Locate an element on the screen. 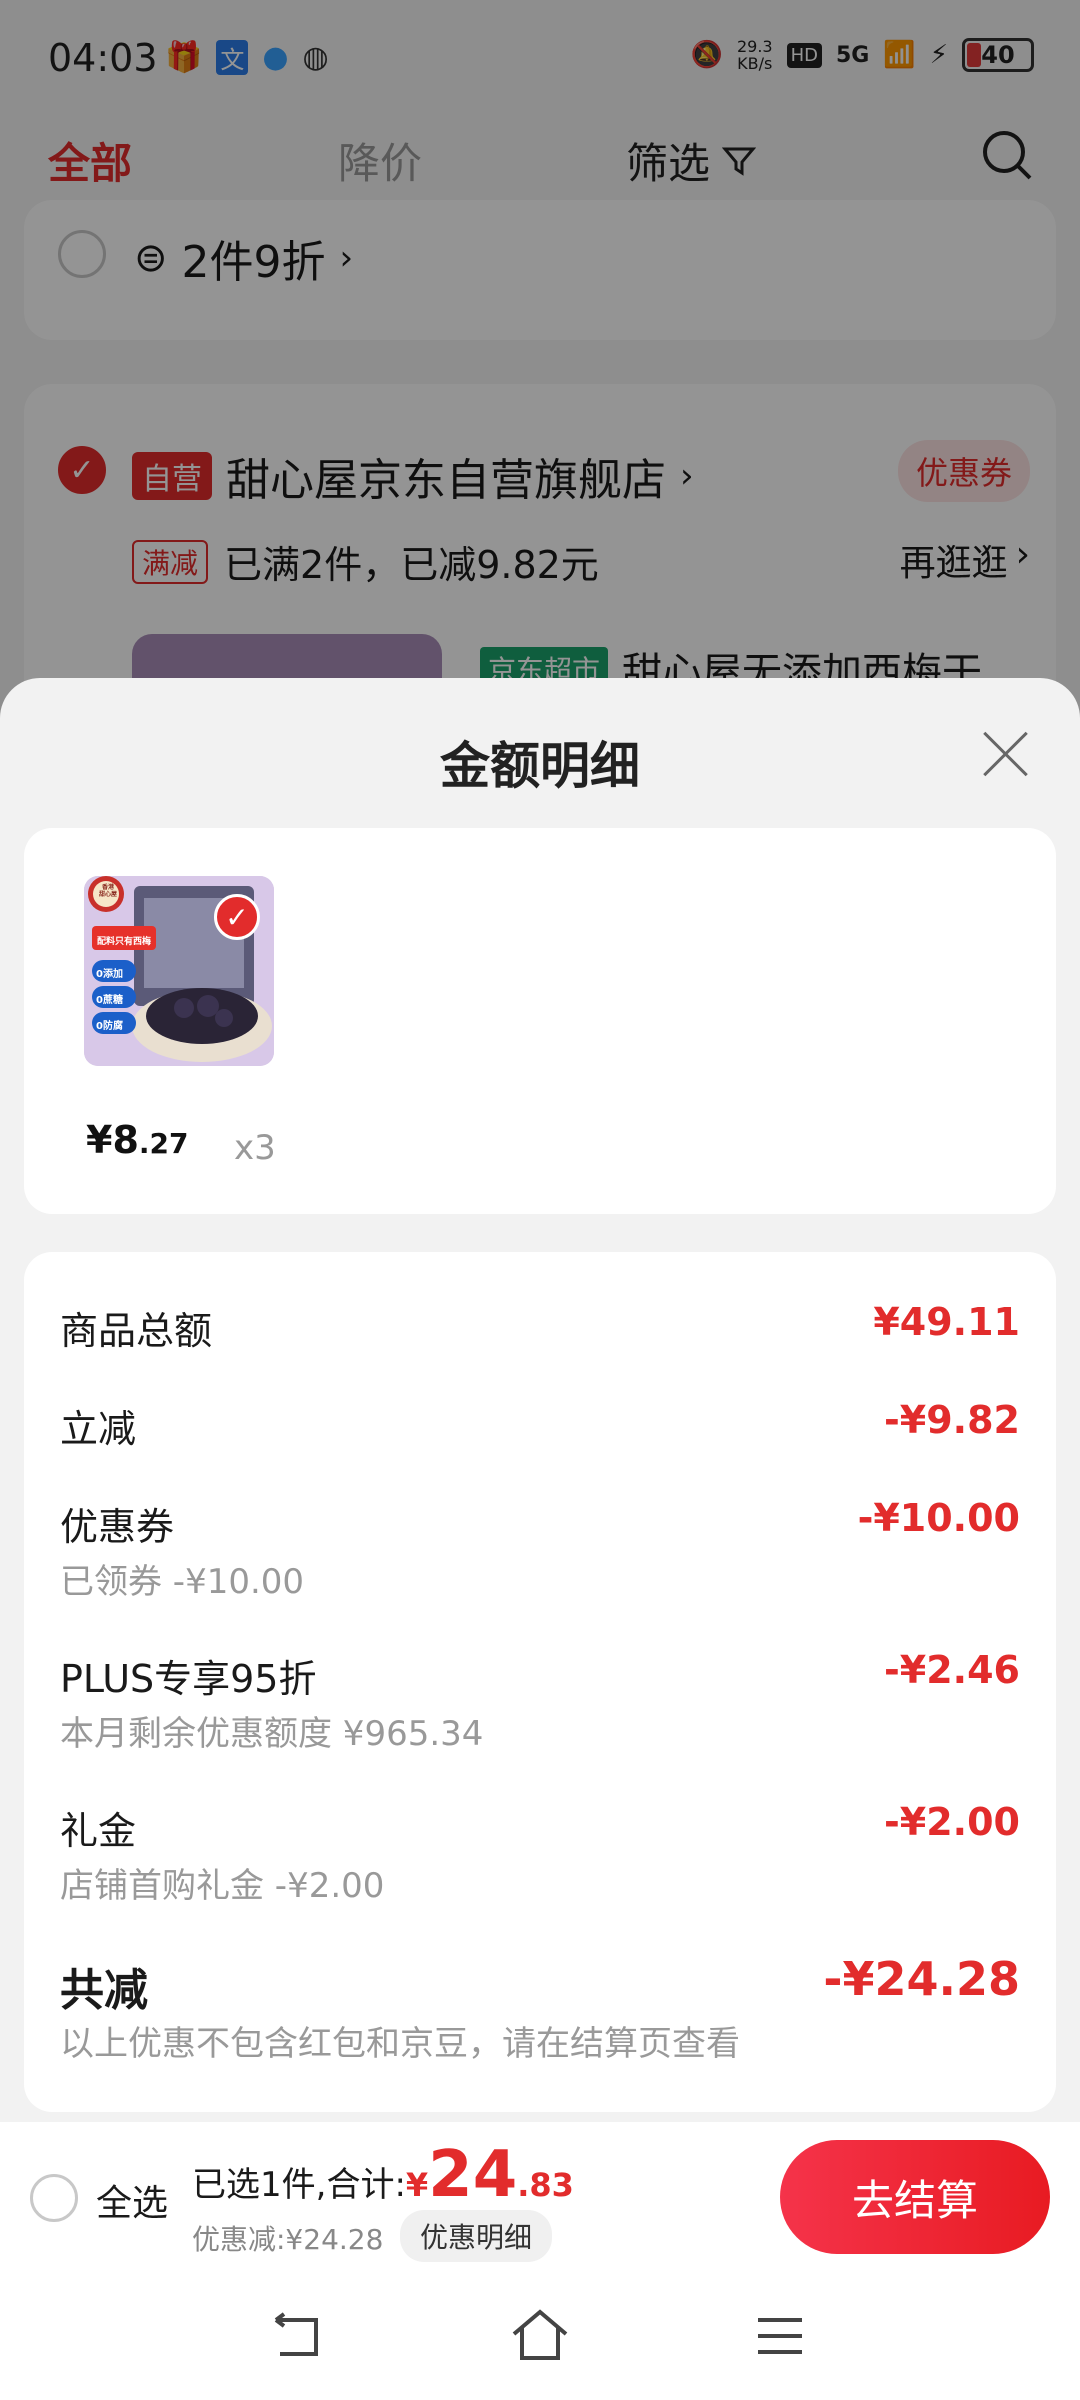 The image size is (1080, 2400). home-icon is located at coordinates (540, 2335).